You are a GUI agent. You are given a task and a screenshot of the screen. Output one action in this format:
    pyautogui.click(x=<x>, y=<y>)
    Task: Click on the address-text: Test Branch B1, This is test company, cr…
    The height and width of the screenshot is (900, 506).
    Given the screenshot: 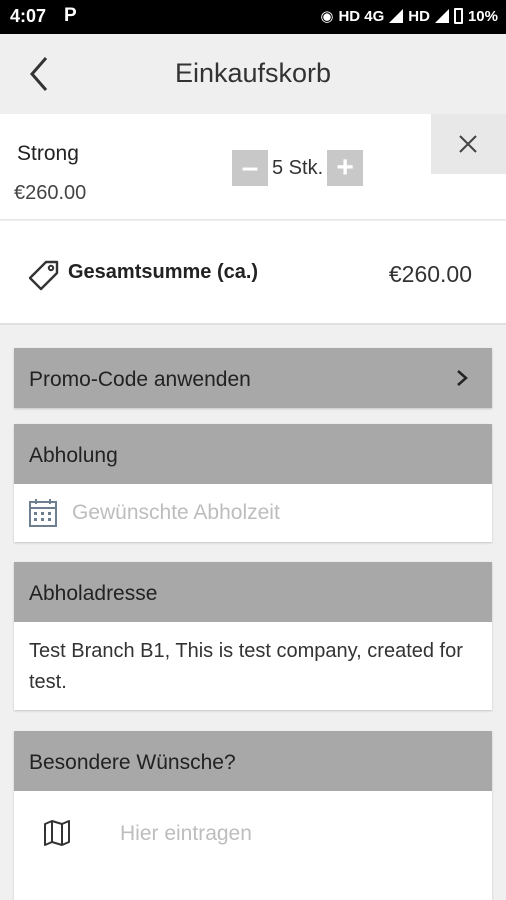 What is the action you would take?
    pyautogui.click(x=246, y=666)
    